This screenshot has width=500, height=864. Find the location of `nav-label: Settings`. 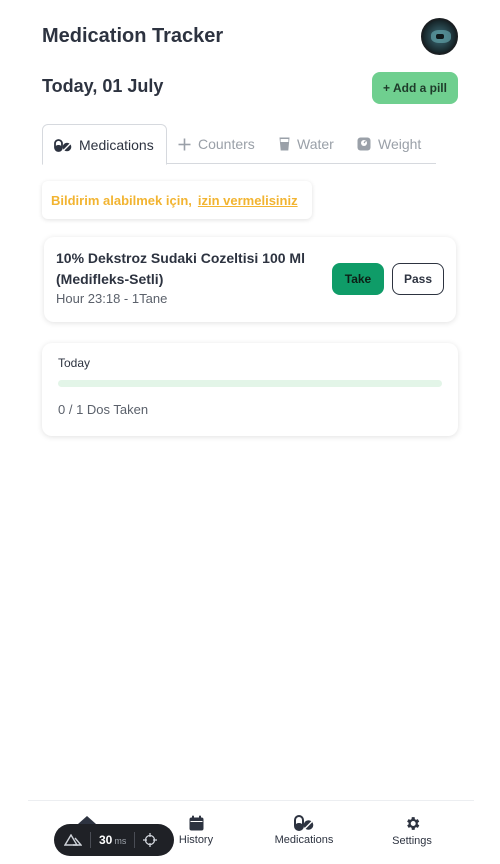

nav-label: Settings is located at coordinates (412, 841).